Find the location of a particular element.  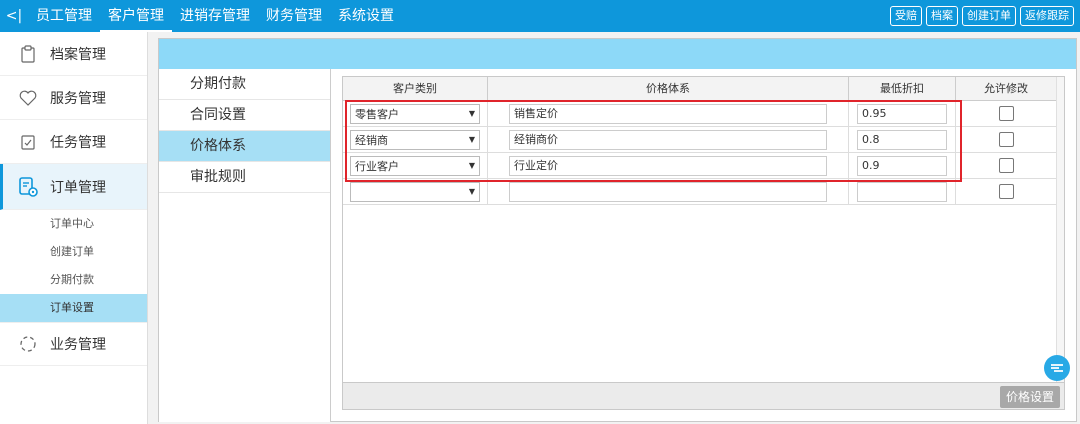

customer-category-select: 零售客户 ▼ is located at coordinates (415, 113).